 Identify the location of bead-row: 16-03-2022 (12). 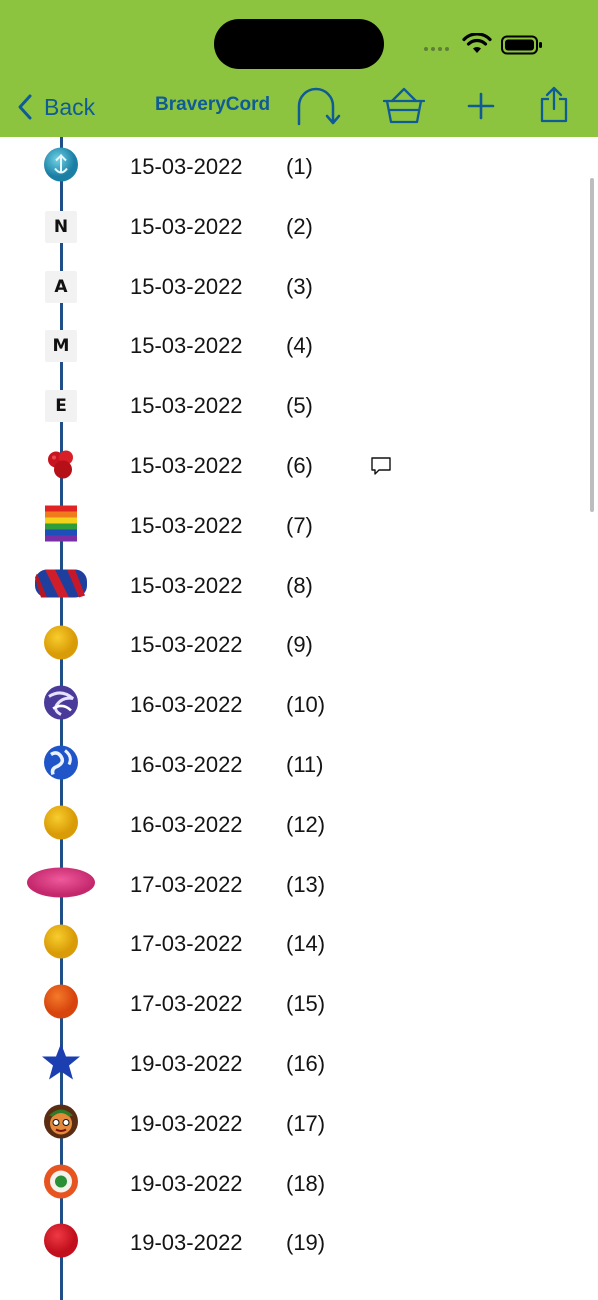
(299, 825).